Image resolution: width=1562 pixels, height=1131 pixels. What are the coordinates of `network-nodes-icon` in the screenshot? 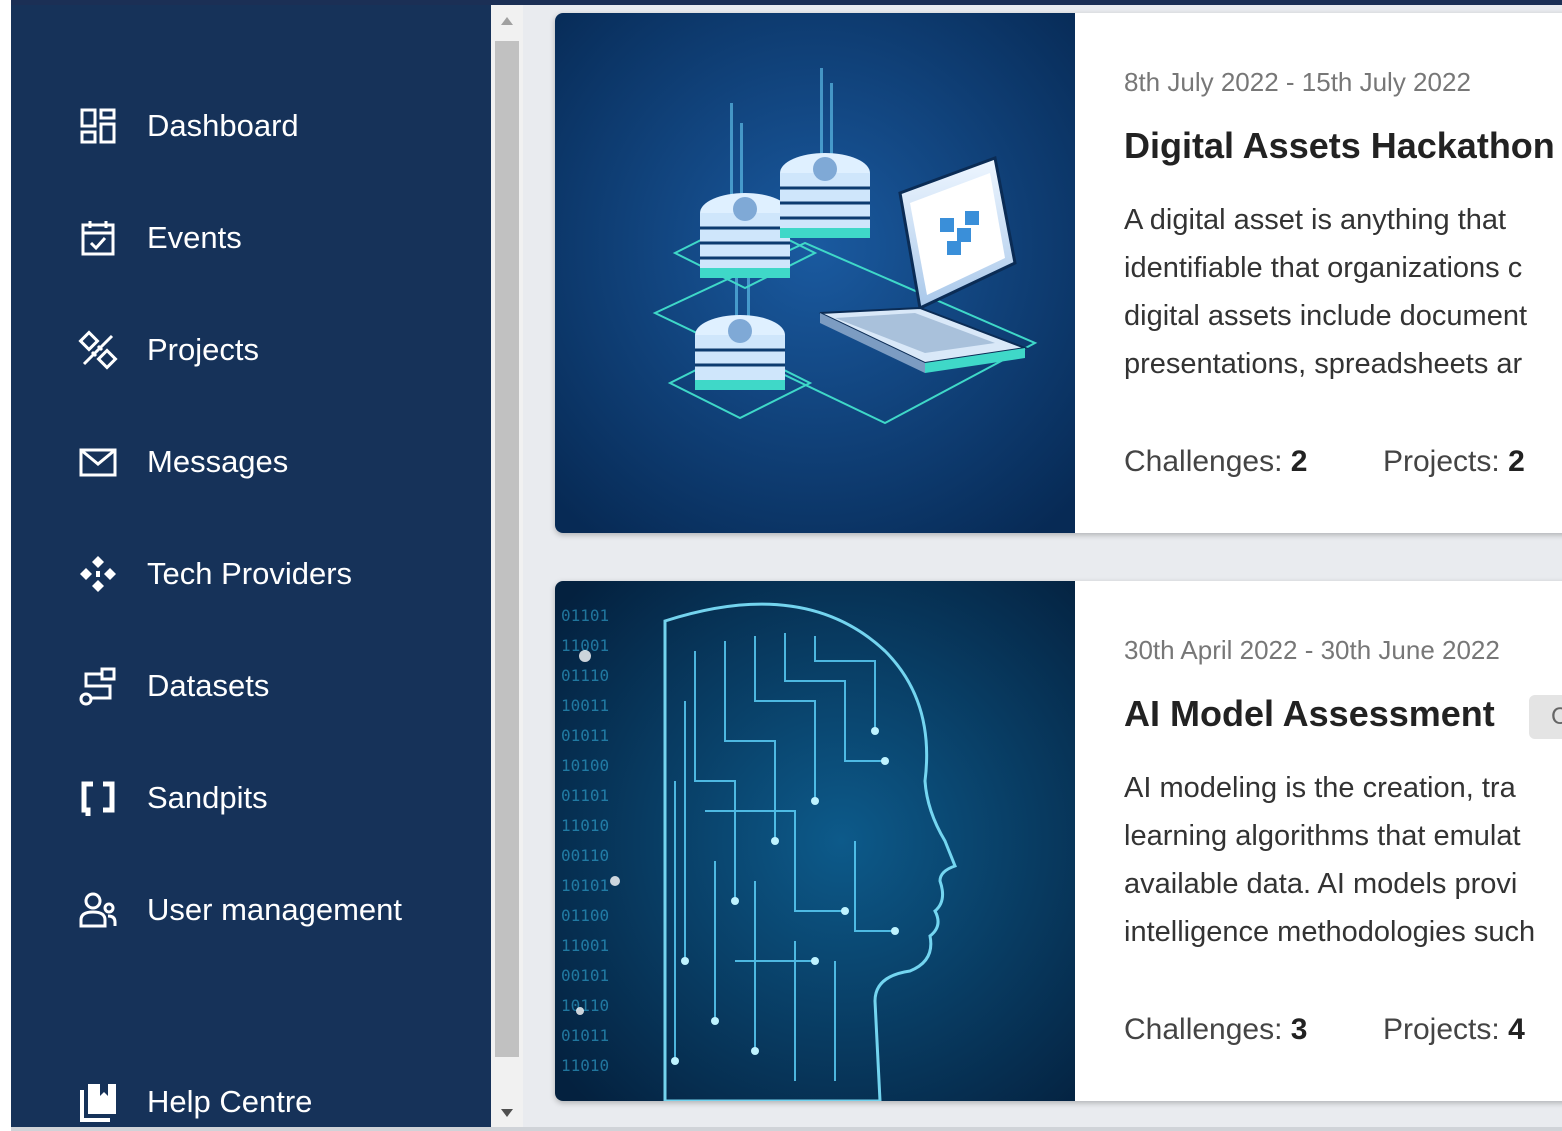 It's located at (98, 574).